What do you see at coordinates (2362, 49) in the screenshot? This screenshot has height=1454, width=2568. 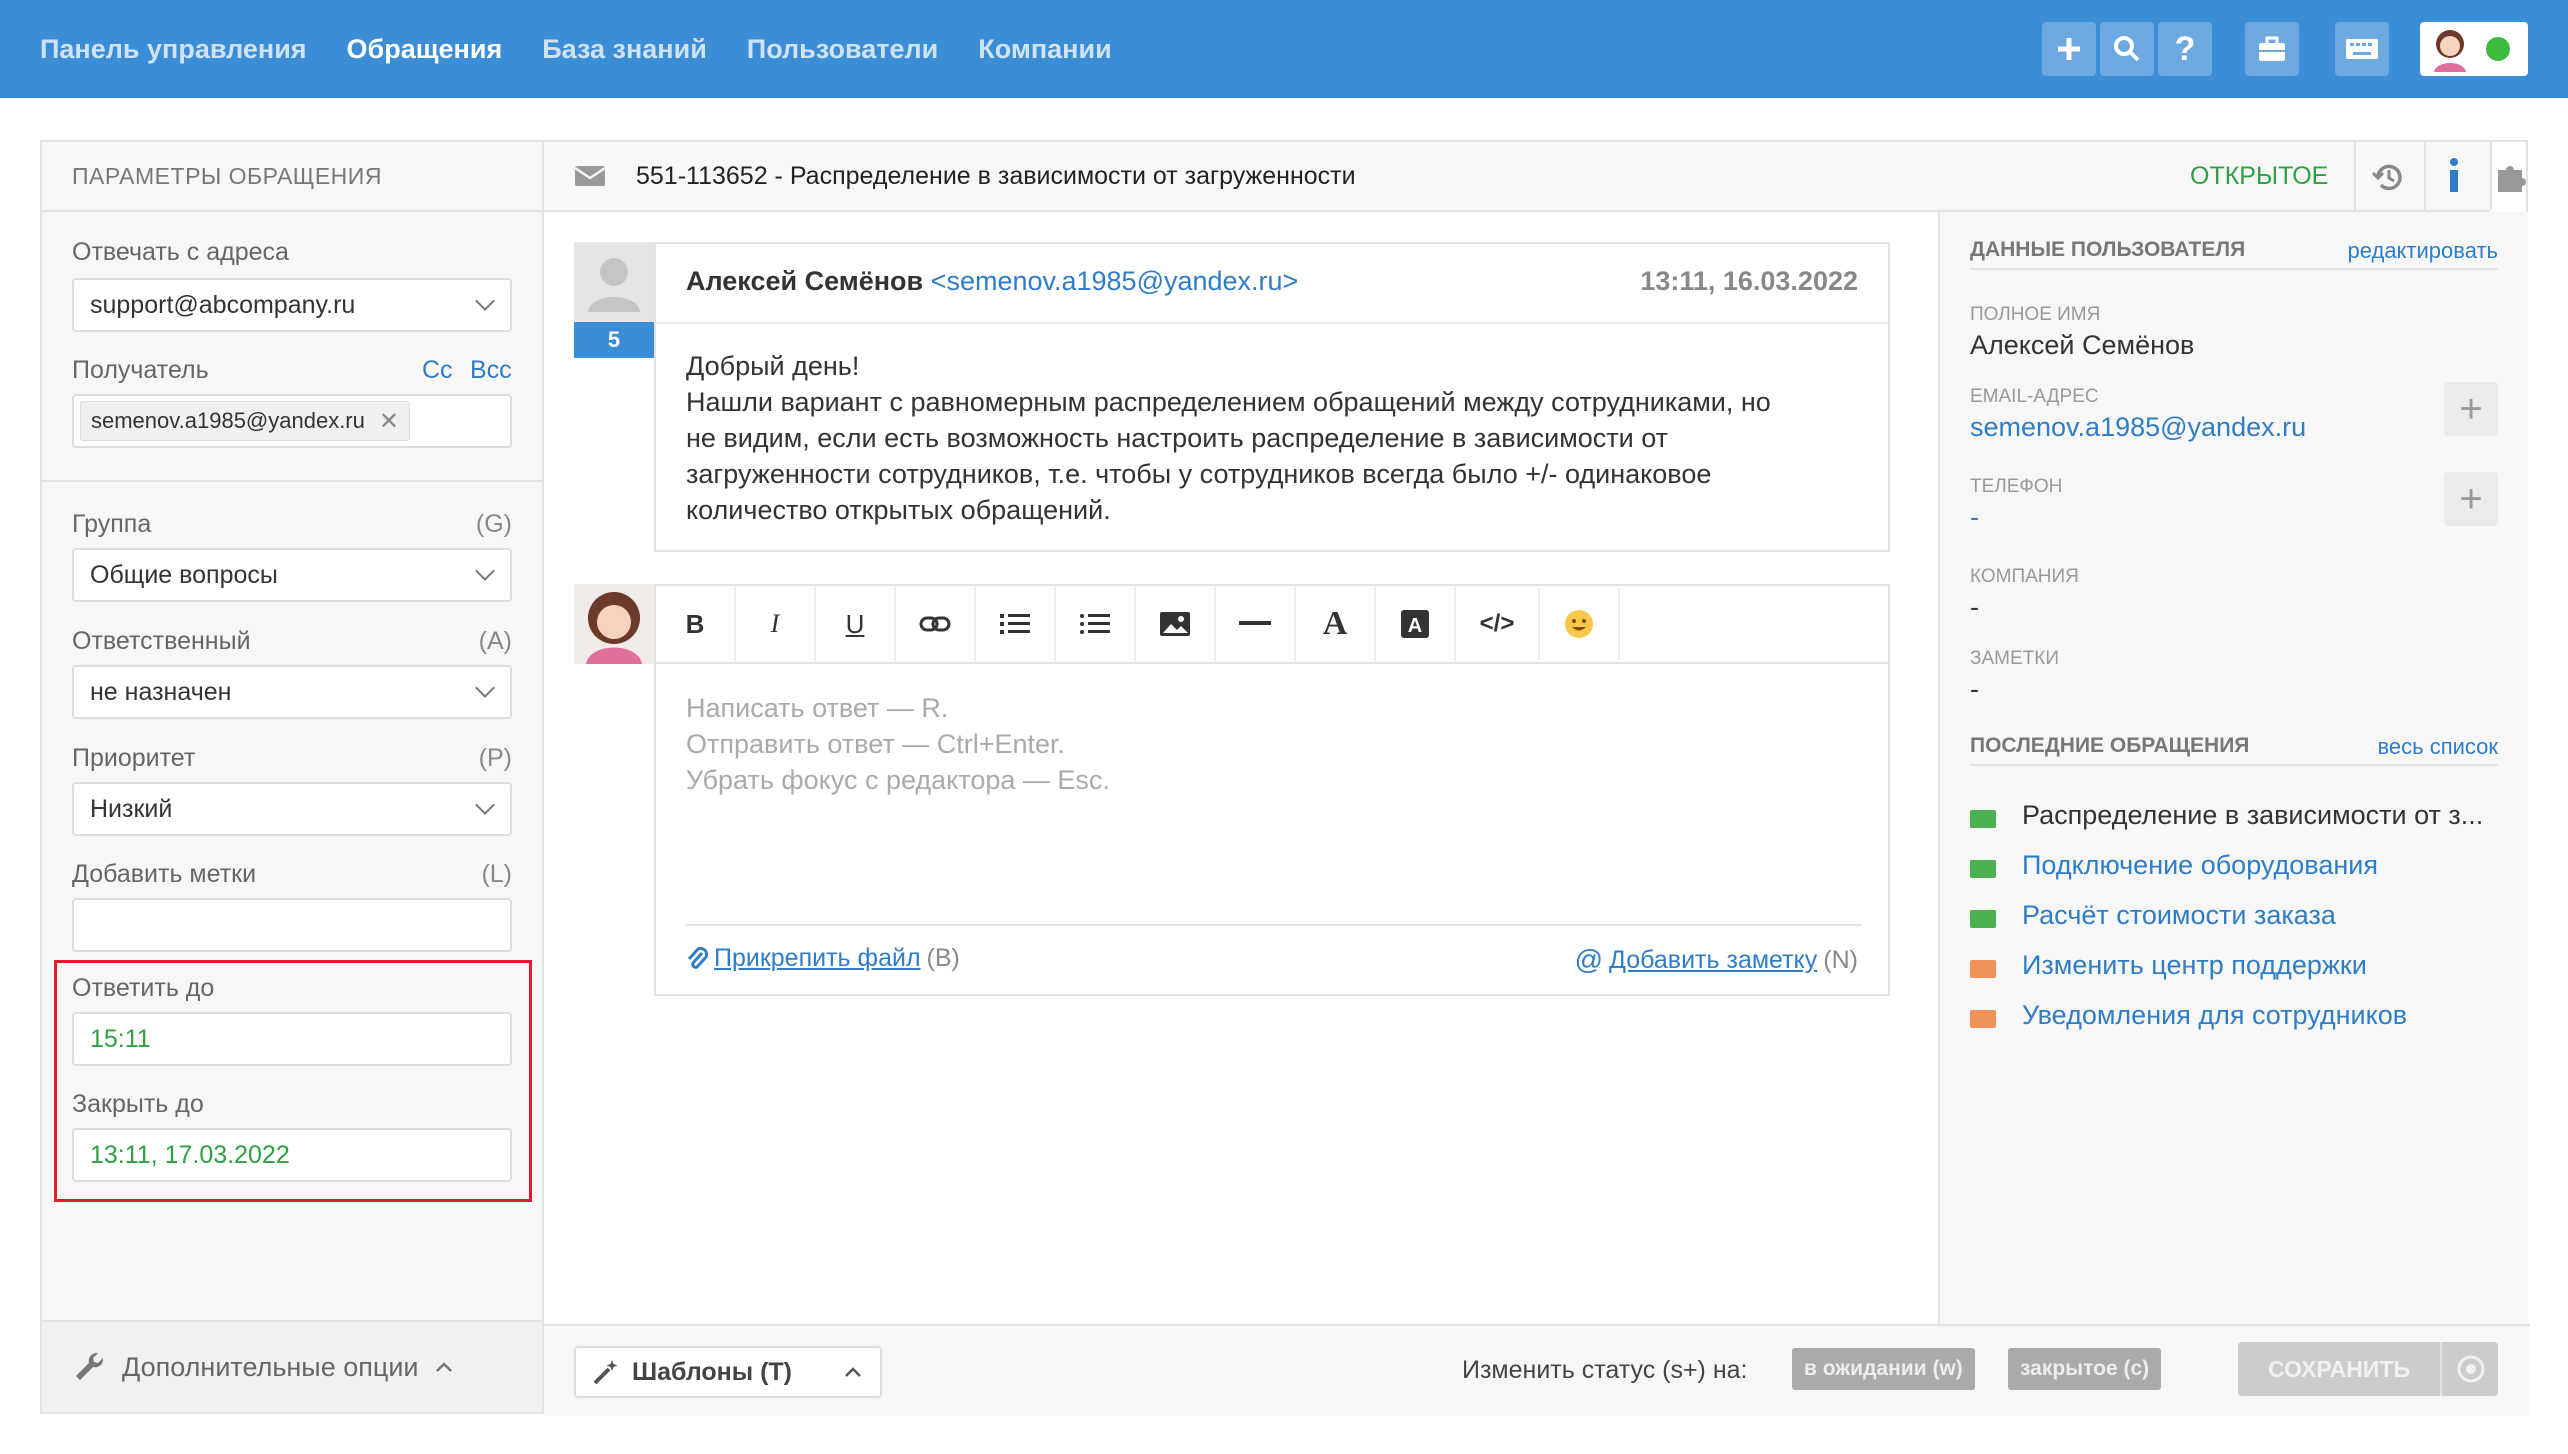 I see `keyboard-icon` at bounding box center [2362, 49].